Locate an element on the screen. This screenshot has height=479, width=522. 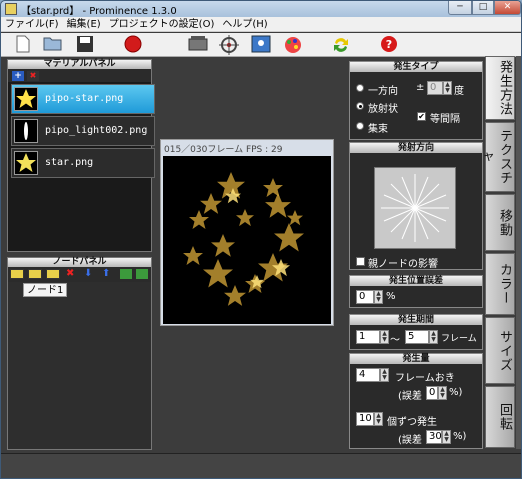
node-panel-title: ノードパネル is located at coordinates (79, 262).